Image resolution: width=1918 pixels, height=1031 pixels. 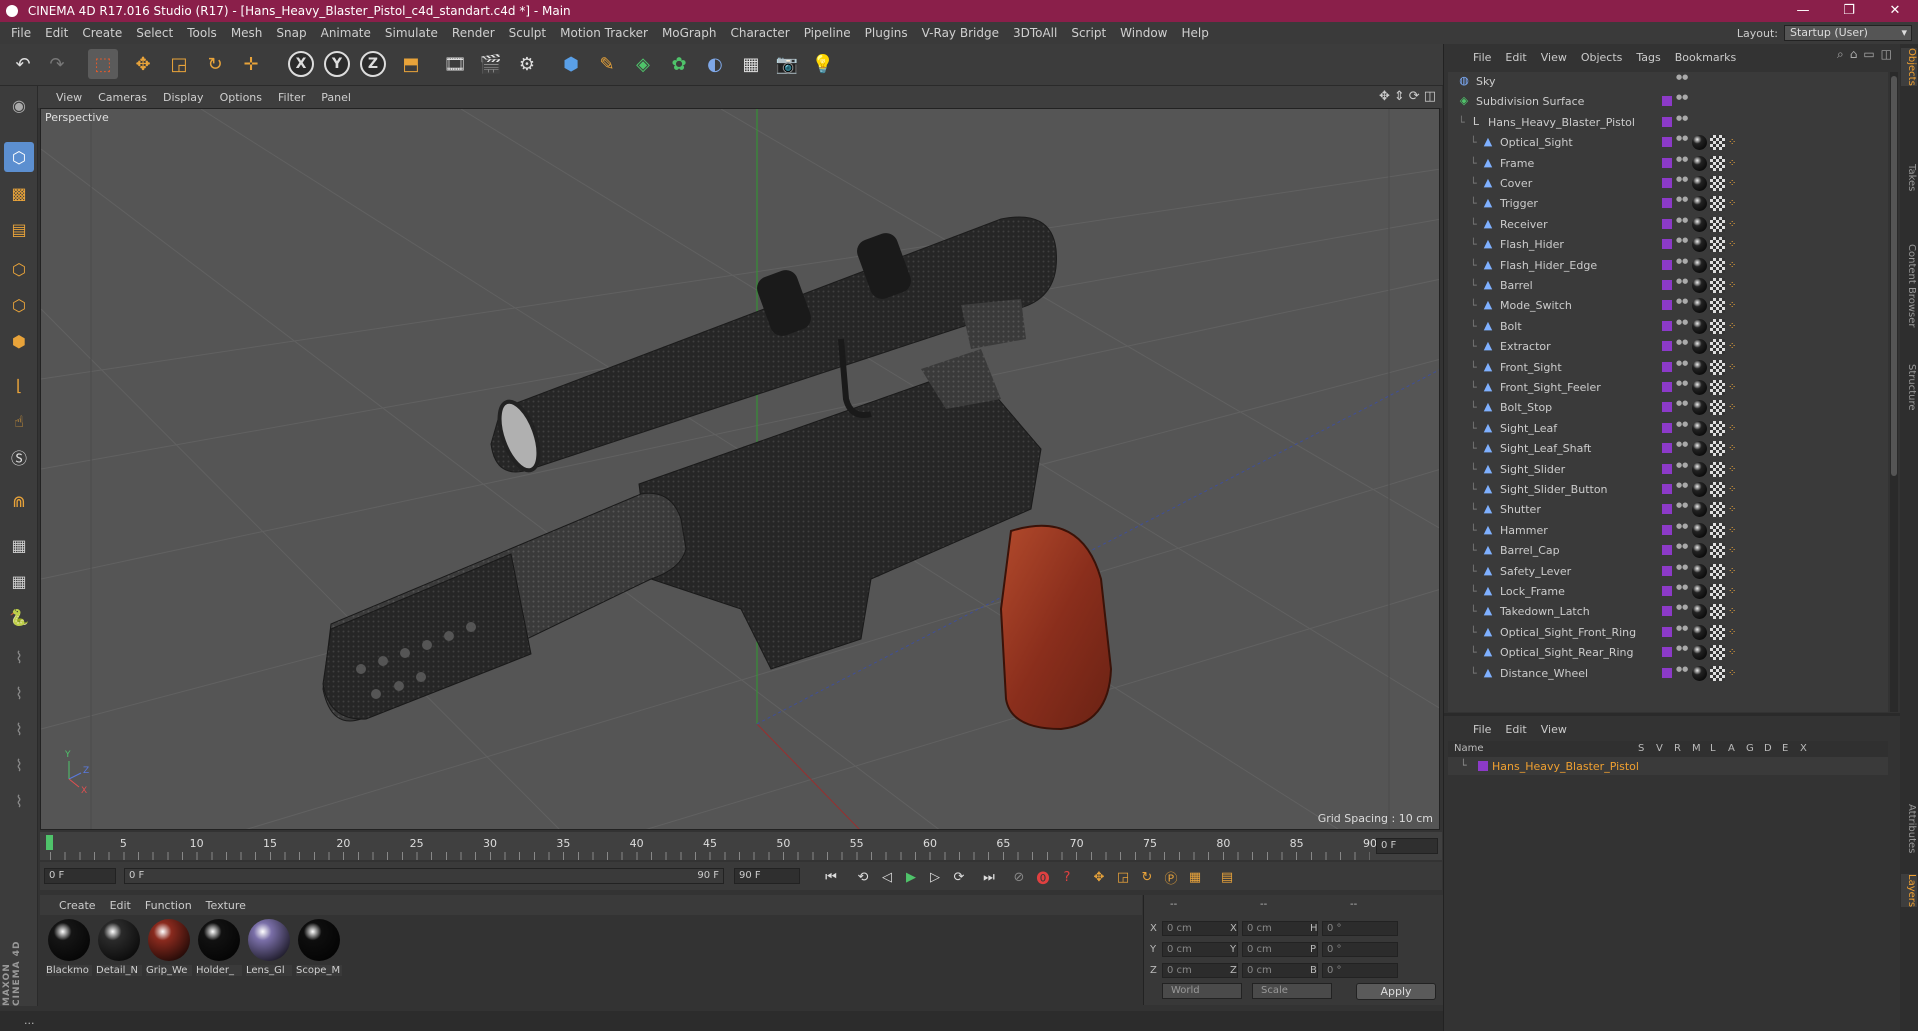 I want to click on object-row: └ L Hans_Heavy_Blaster_Pistol ●●, so click(x=1668, y=123).